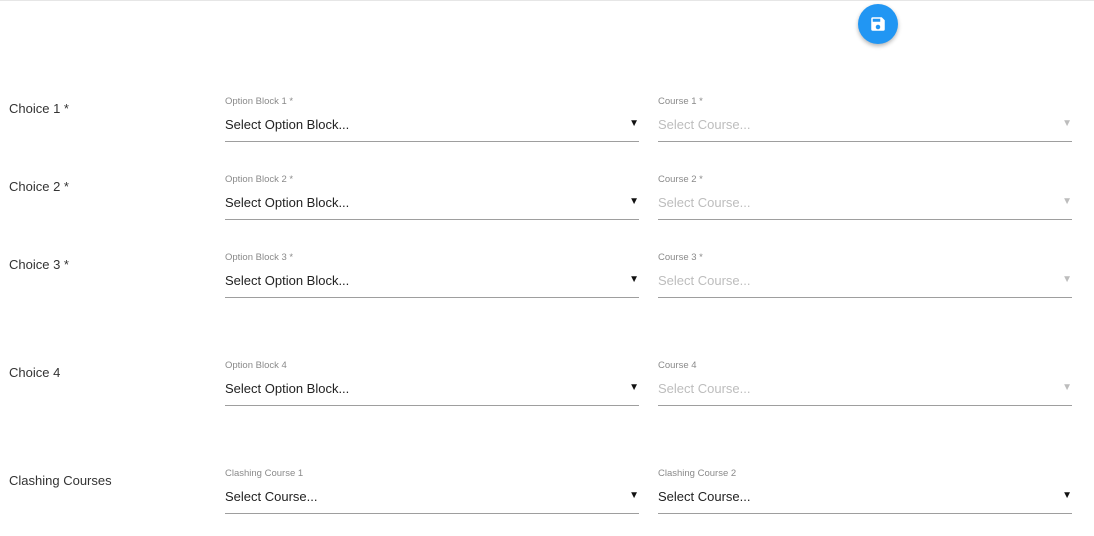 The image size is (1094, 536). Describe the element at coordinates (259, 257) in the screenshot. I see `field-label: Option Block 3 *` at that location.